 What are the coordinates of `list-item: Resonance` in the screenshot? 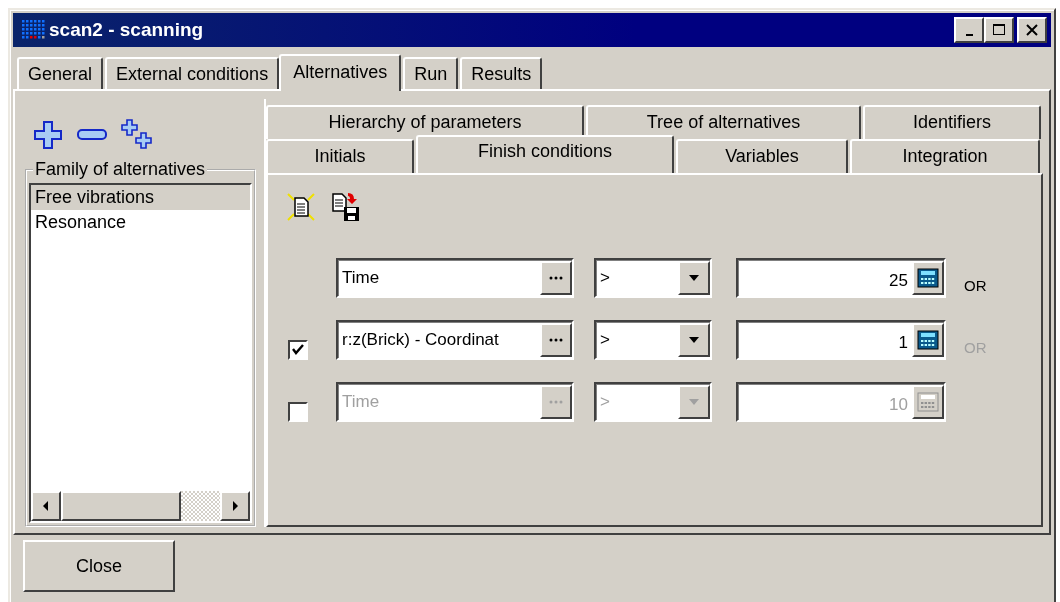 It's located at (140, 222).